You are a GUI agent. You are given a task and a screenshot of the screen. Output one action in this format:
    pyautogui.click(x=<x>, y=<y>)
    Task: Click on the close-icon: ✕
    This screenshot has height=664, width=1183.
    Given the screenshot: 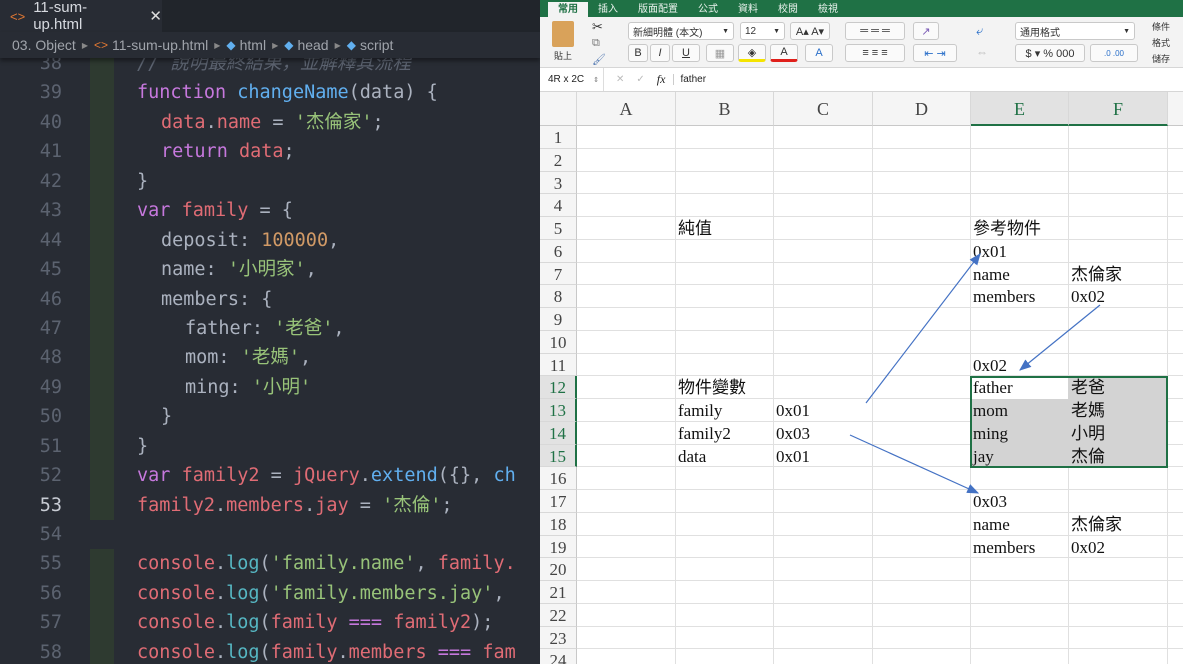 What is the action you would take?
    pyautogui.click(x=155, y=16)
    